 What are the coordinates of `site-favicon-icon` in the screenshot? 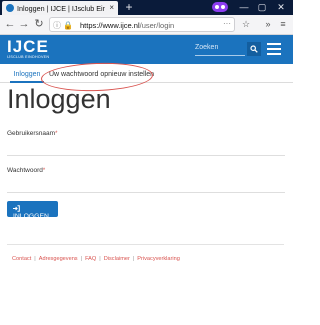 It's located at (10, 8).